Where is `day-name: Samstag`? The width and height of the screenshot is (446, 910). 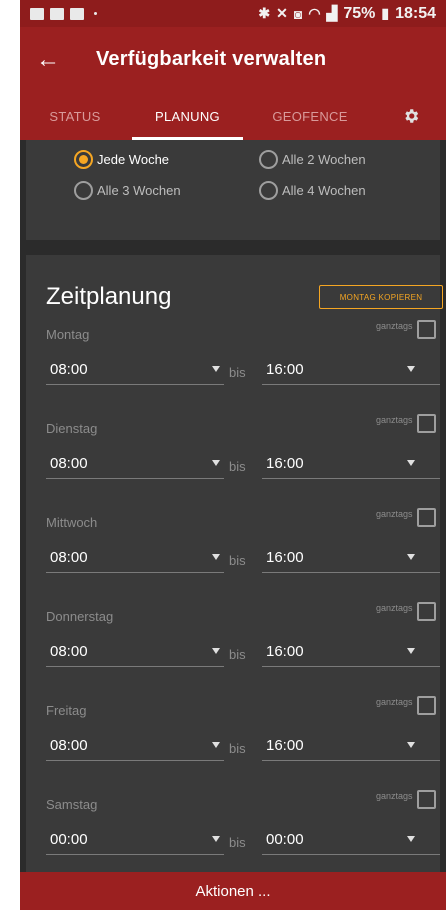 day-name: Samstag is located at coordinates (72, 804).